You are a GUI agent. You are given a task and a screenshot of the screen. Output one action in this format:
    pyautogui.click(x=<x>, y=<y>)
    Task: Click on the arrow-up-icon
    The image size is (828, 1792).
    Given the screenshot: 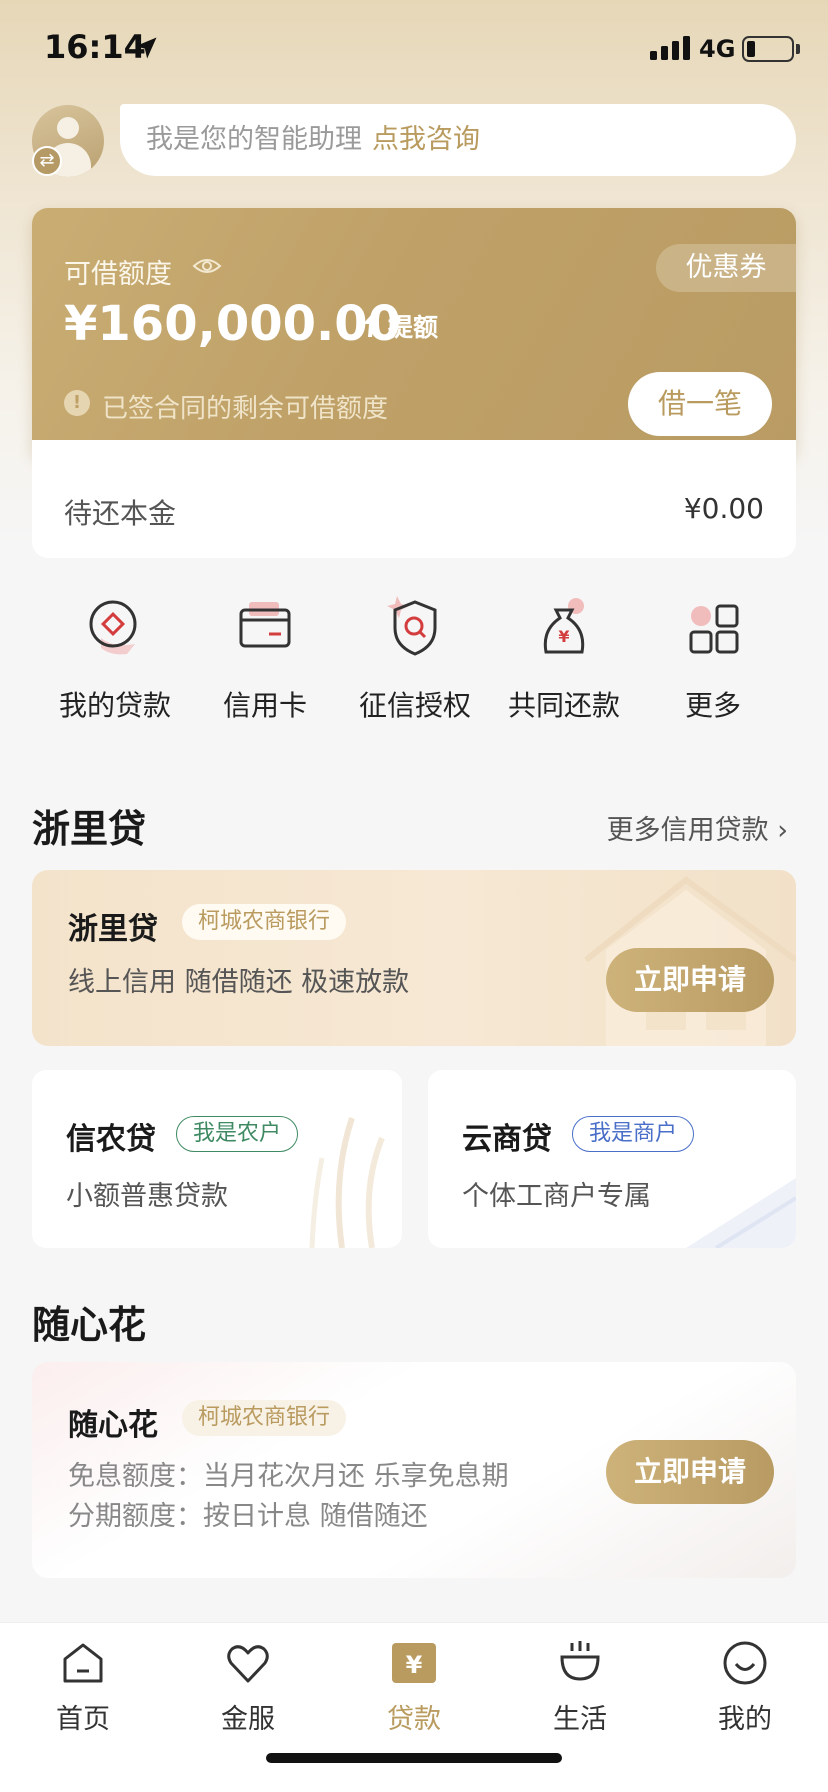 What is the action you would take?
    pyautogui.click(x=371, y=326)
    